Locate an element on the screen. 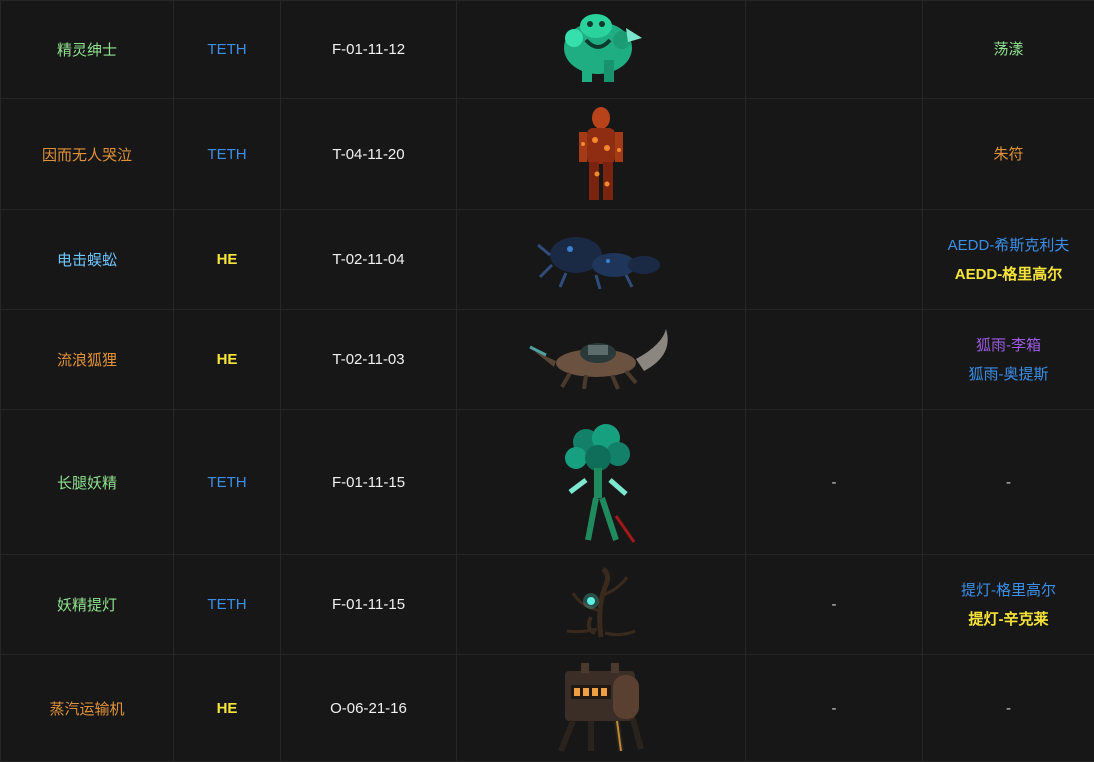  orange-scaled-figure-icon is located at coordinates (601, 154).